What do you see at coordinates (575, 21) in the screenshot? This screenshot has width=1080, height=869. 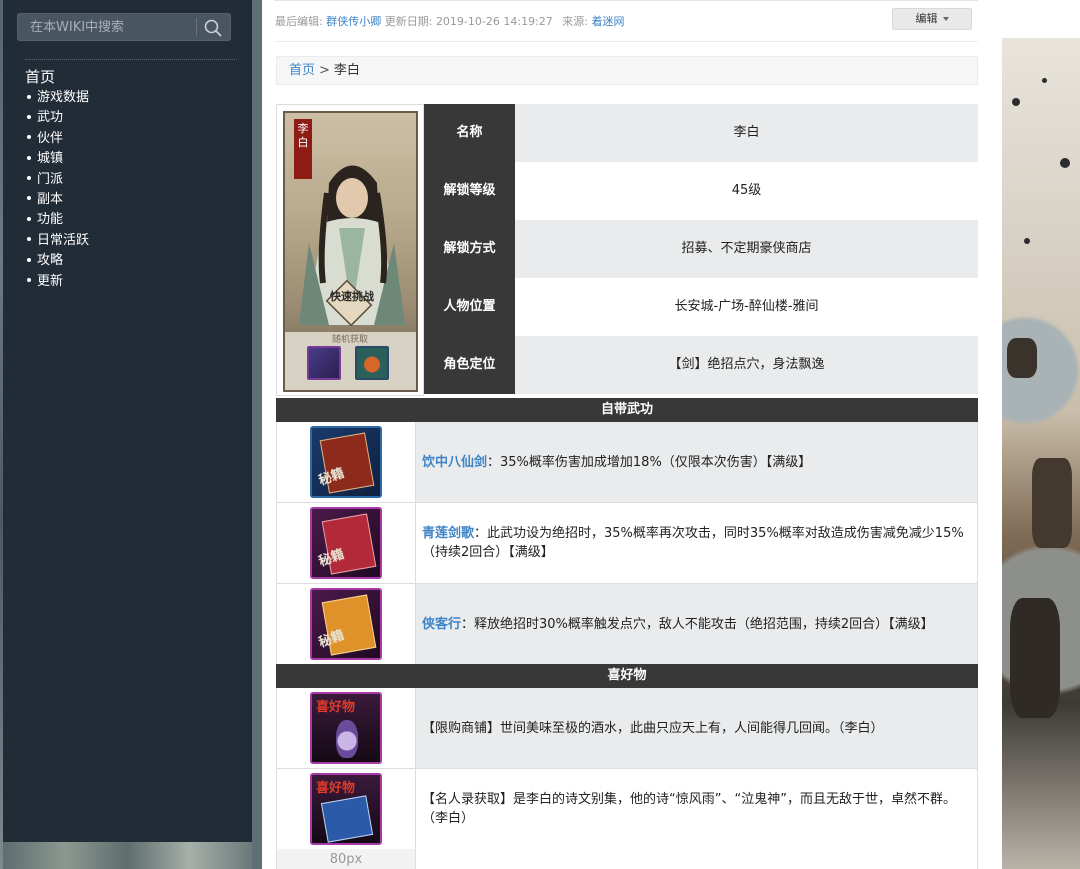 I see `source-label: 来源:` at bounding box center [575, 21].